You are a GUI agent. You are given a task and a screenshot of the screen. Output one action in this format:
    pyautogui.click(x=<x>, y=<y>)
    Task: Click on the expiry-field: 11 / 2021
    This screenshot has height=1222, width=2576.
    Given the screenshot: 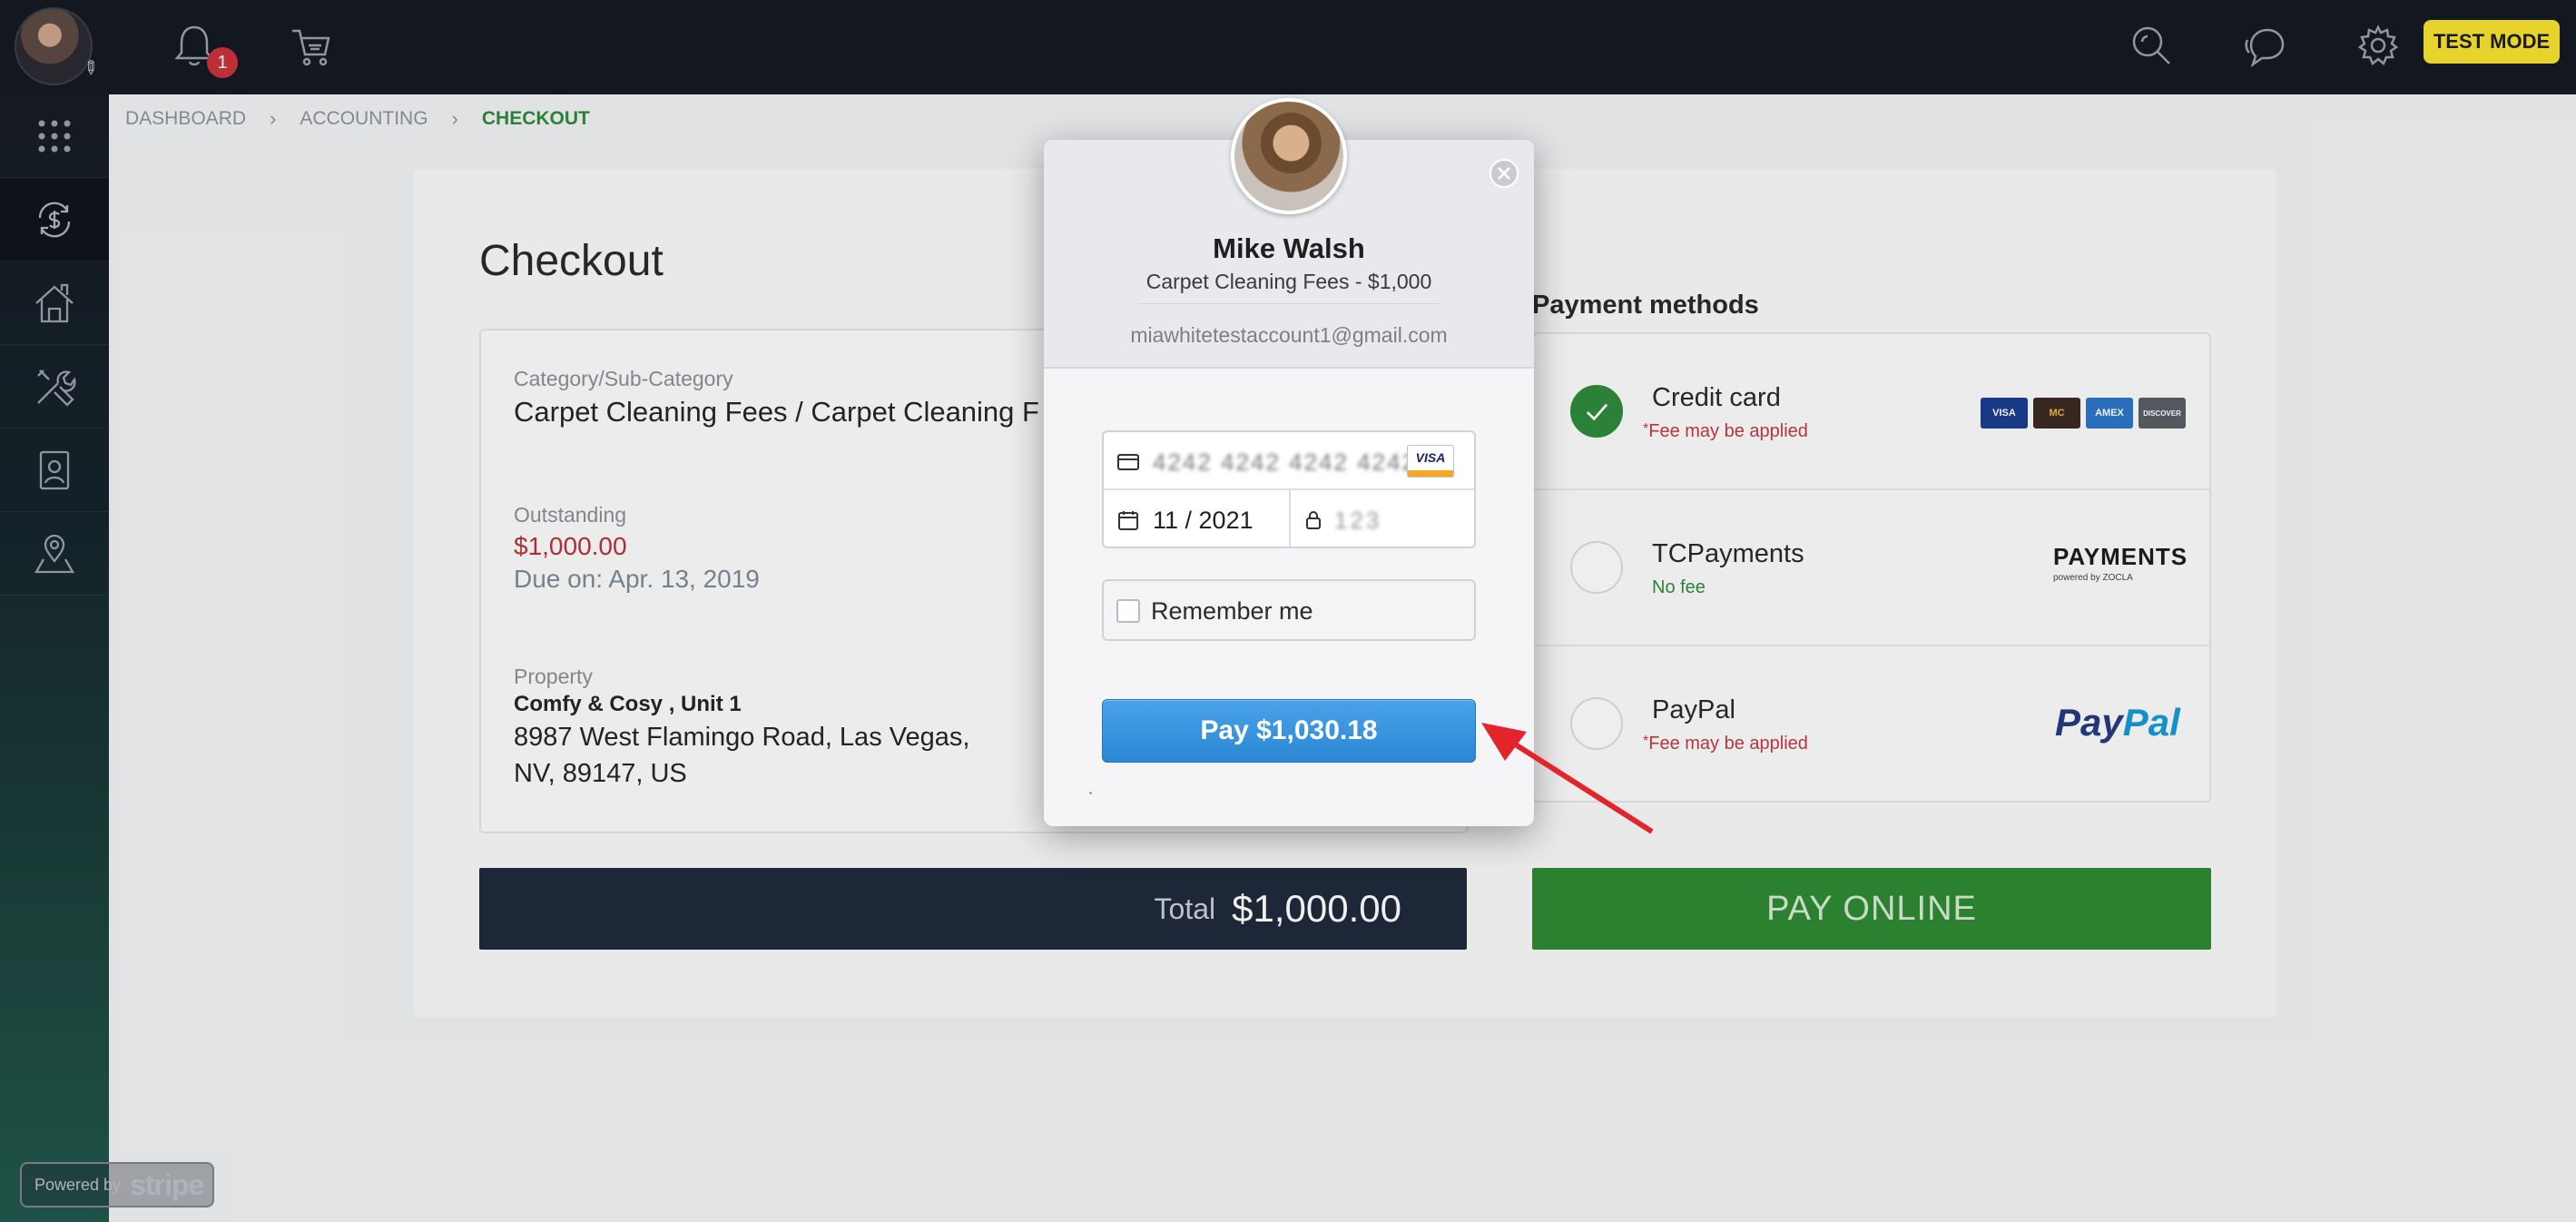 What is the action you would take?
    pyautogui.click(x=1203, y=521)
    